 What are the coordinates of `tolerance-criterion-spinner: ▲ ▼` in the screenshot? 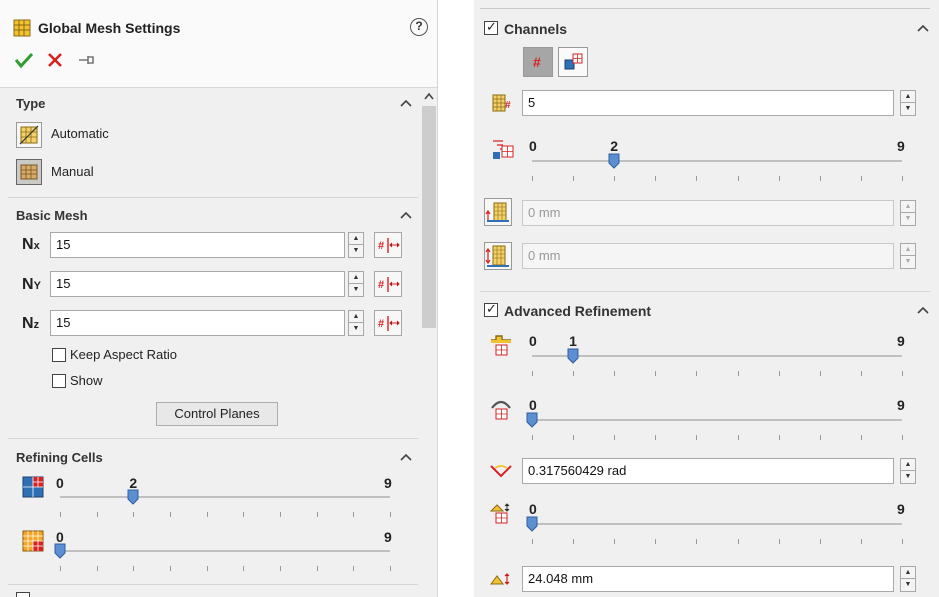 It's located at (908, 579).